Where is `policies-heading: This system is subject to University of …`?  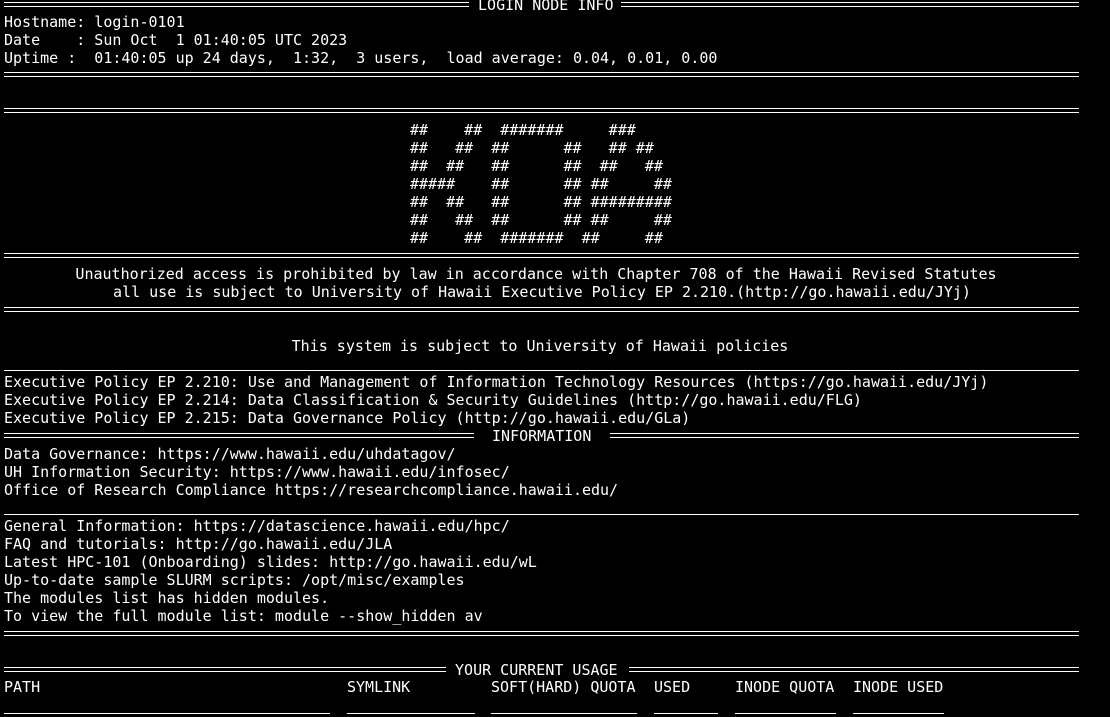
policies-heading: This system is subject to University of … is located at coordinates (540, 346).